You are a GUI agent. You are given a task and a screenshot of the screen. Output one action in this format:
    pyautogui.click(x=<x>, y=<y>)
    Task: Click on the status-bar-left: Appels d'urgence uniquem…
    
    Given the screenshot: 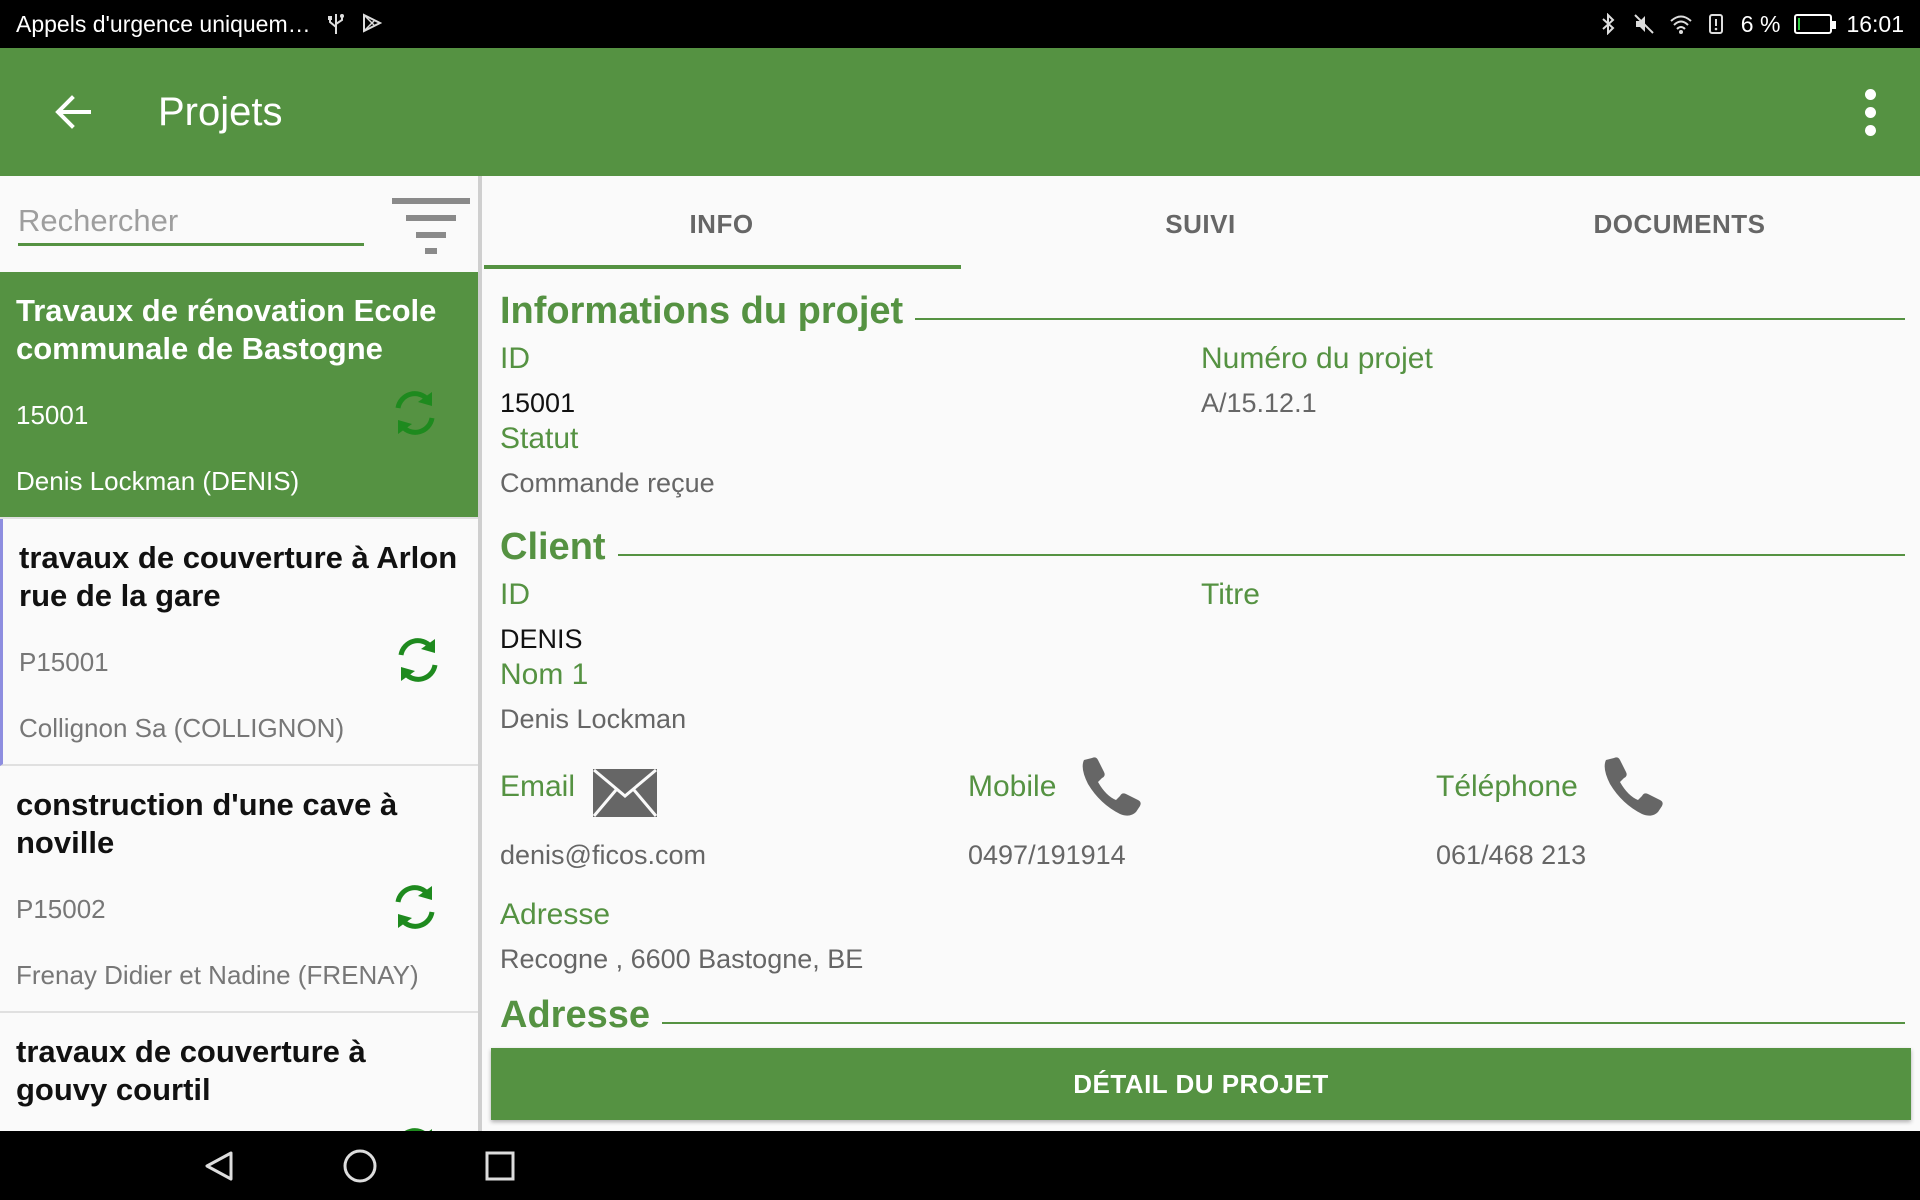 What is the action you would take?
    pyautogui.click(x=199, y=24)
    